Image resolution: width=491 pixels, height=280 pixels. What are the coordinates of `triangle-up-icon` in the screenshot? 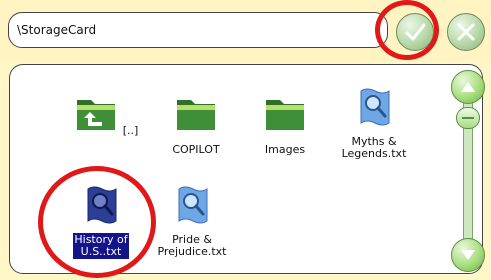 It's located at (468, 87).